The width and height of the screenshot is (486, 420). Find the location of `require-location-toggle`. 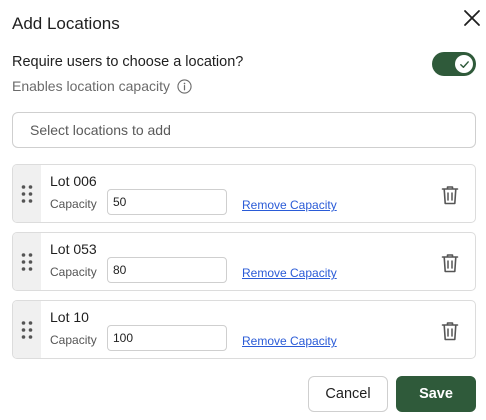

require-location-toggle is located at coordinates (454, 64).